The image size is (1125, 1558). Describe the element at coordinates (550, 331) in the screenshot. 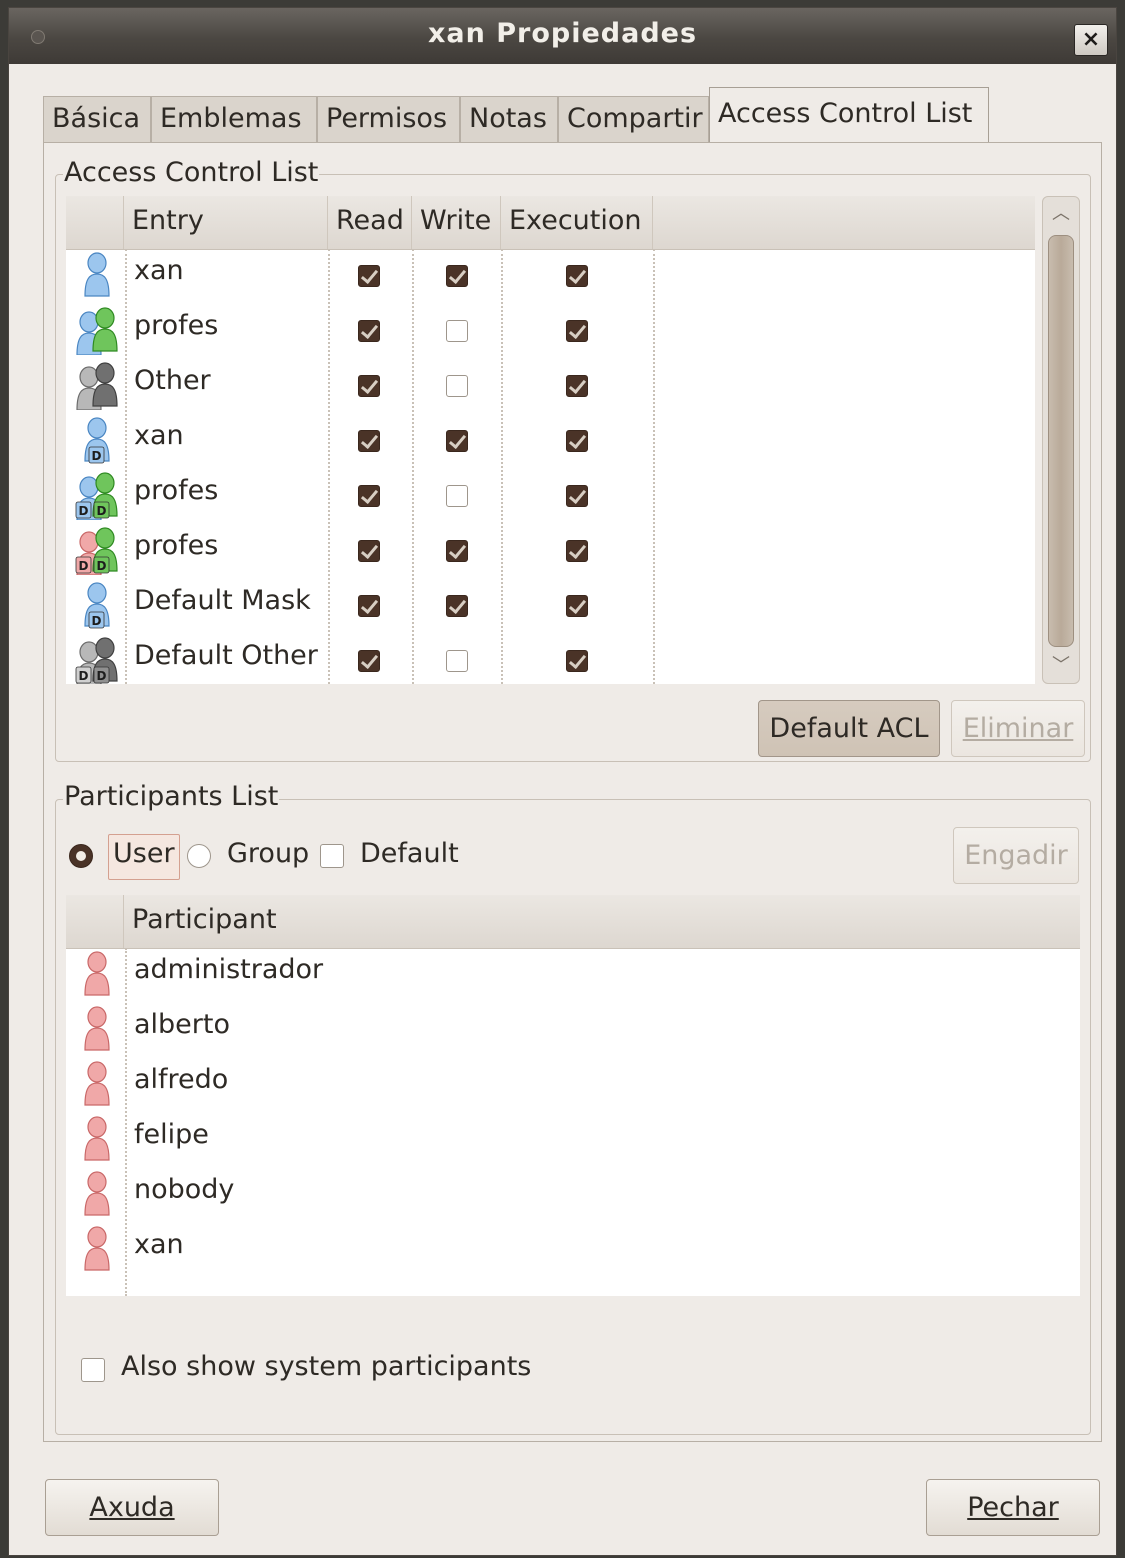

I see `acl-row: profes` at that location.